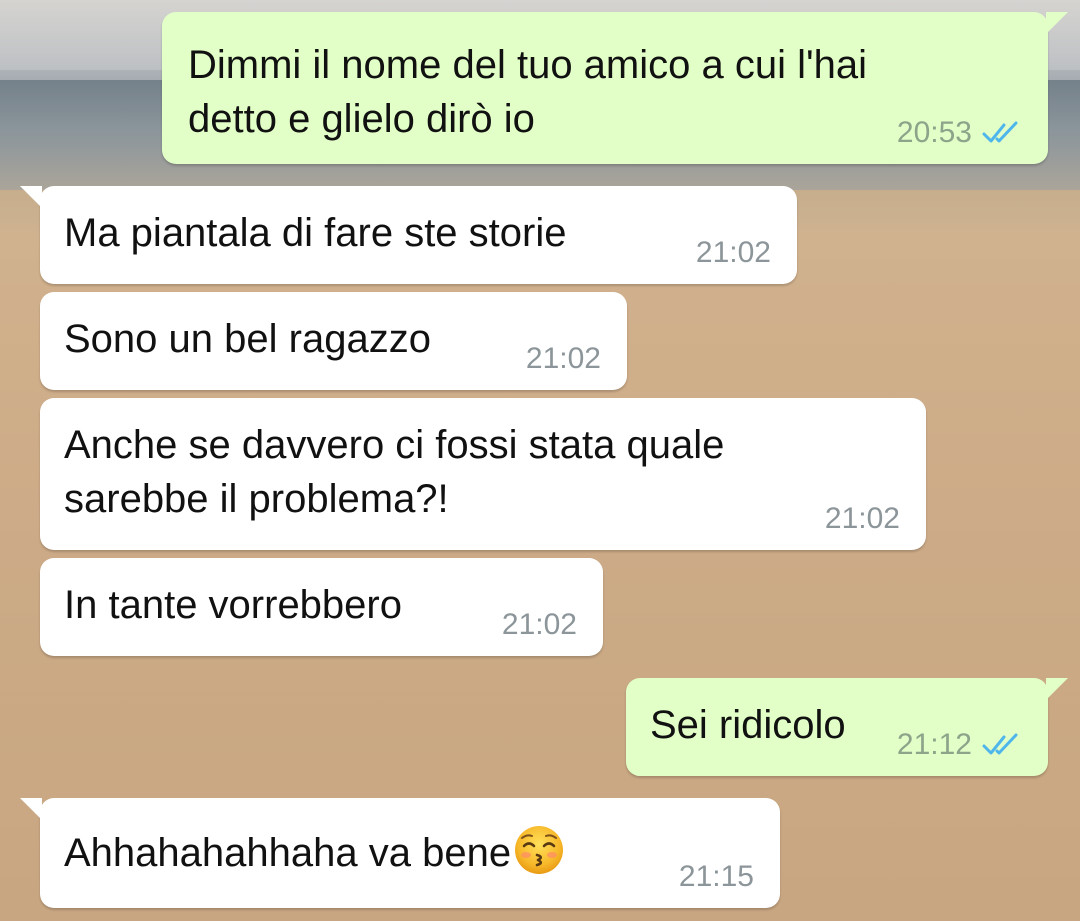 The width and height of the screenshot is (1080, 921). What do you see at coordinates (934, 744) in the screenshot?
I see `message-time: 21:12` at bounding box center [934, 744].